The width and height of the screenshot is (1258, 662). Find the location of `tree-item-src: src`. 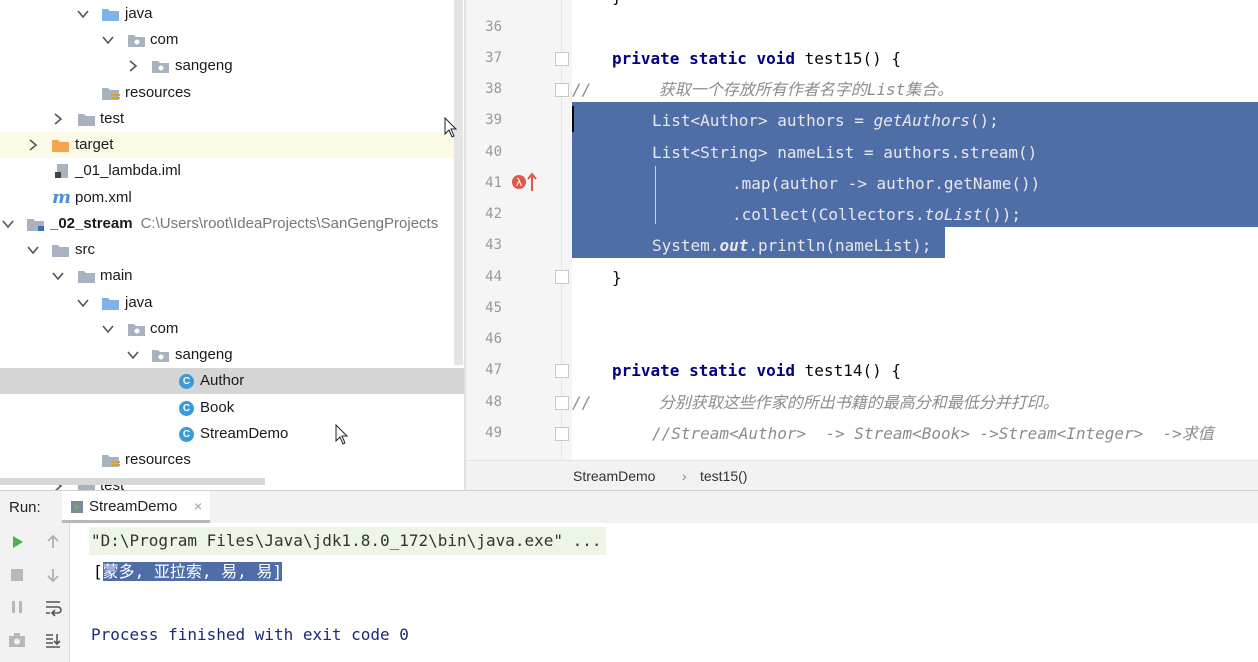

tree-item-src: src is located at coordinates (232, 250).